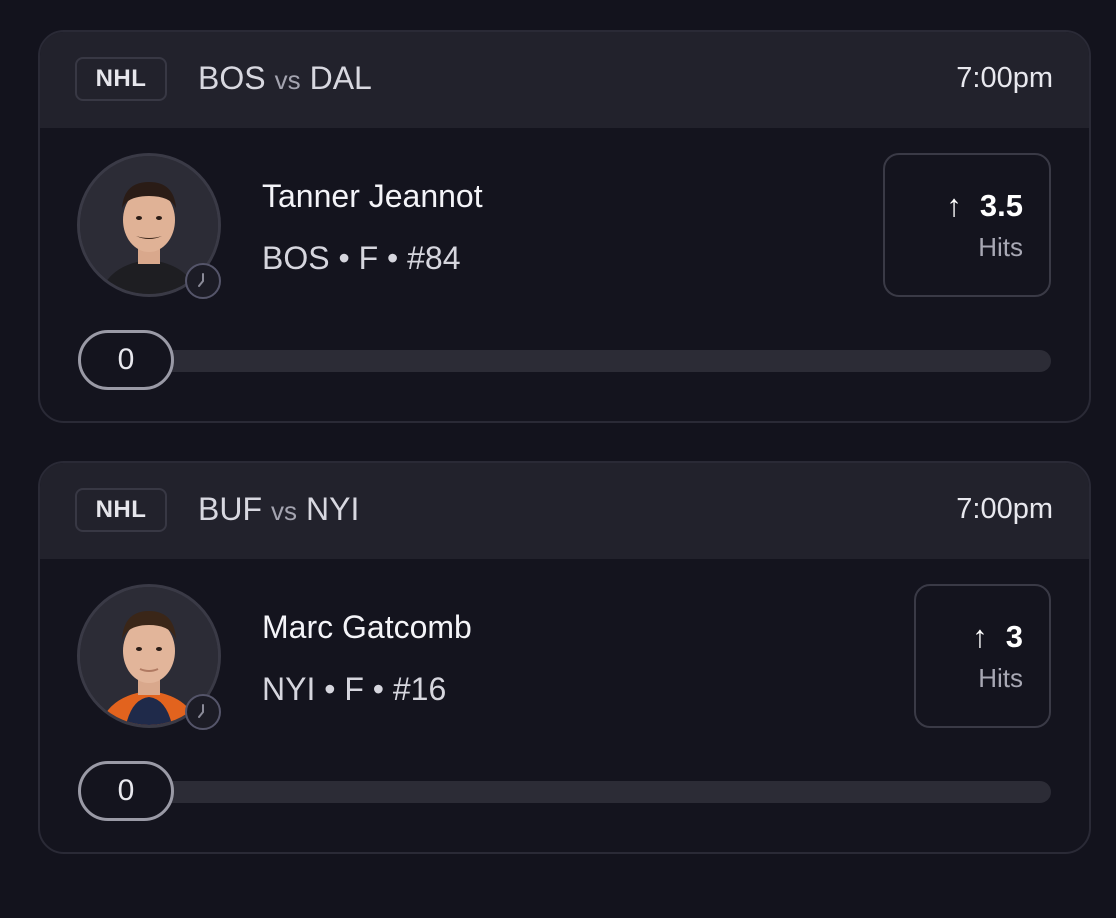  I want to click on line-button: ↑ 3 Hits, so click(982, 656).